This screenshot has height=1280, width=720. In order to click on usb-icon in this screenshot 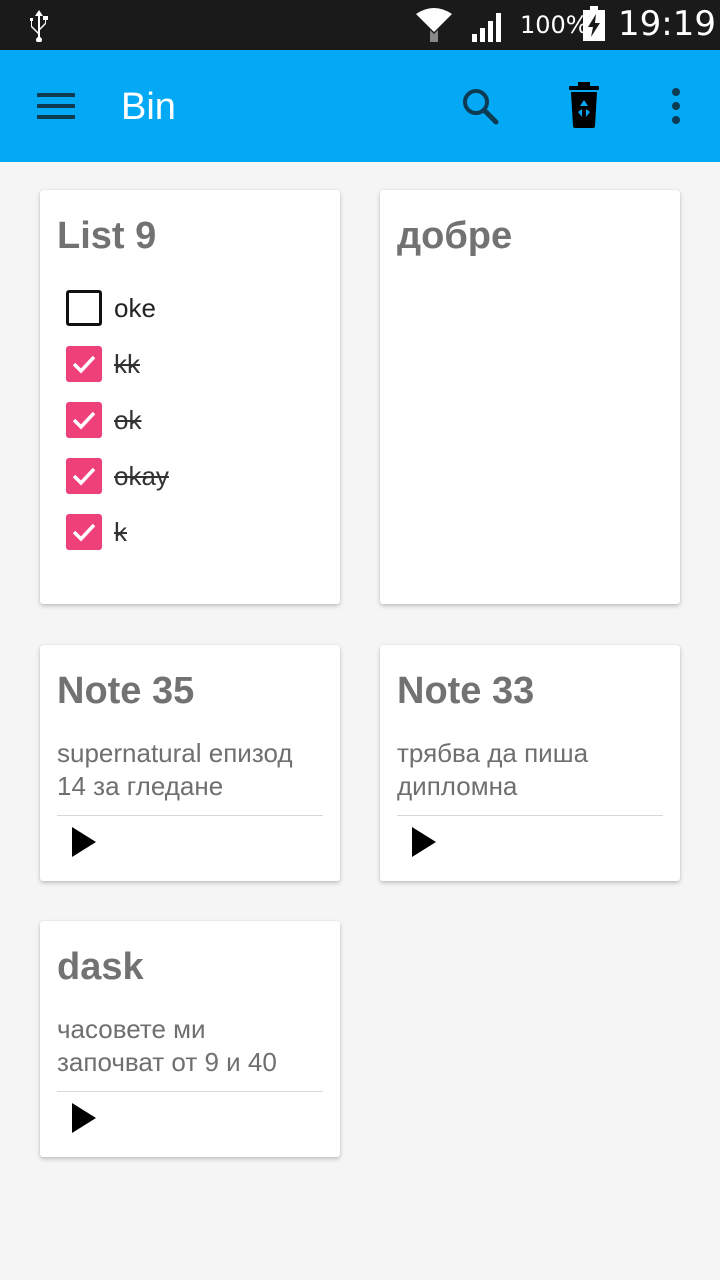, I will do `click(39, 26)`.